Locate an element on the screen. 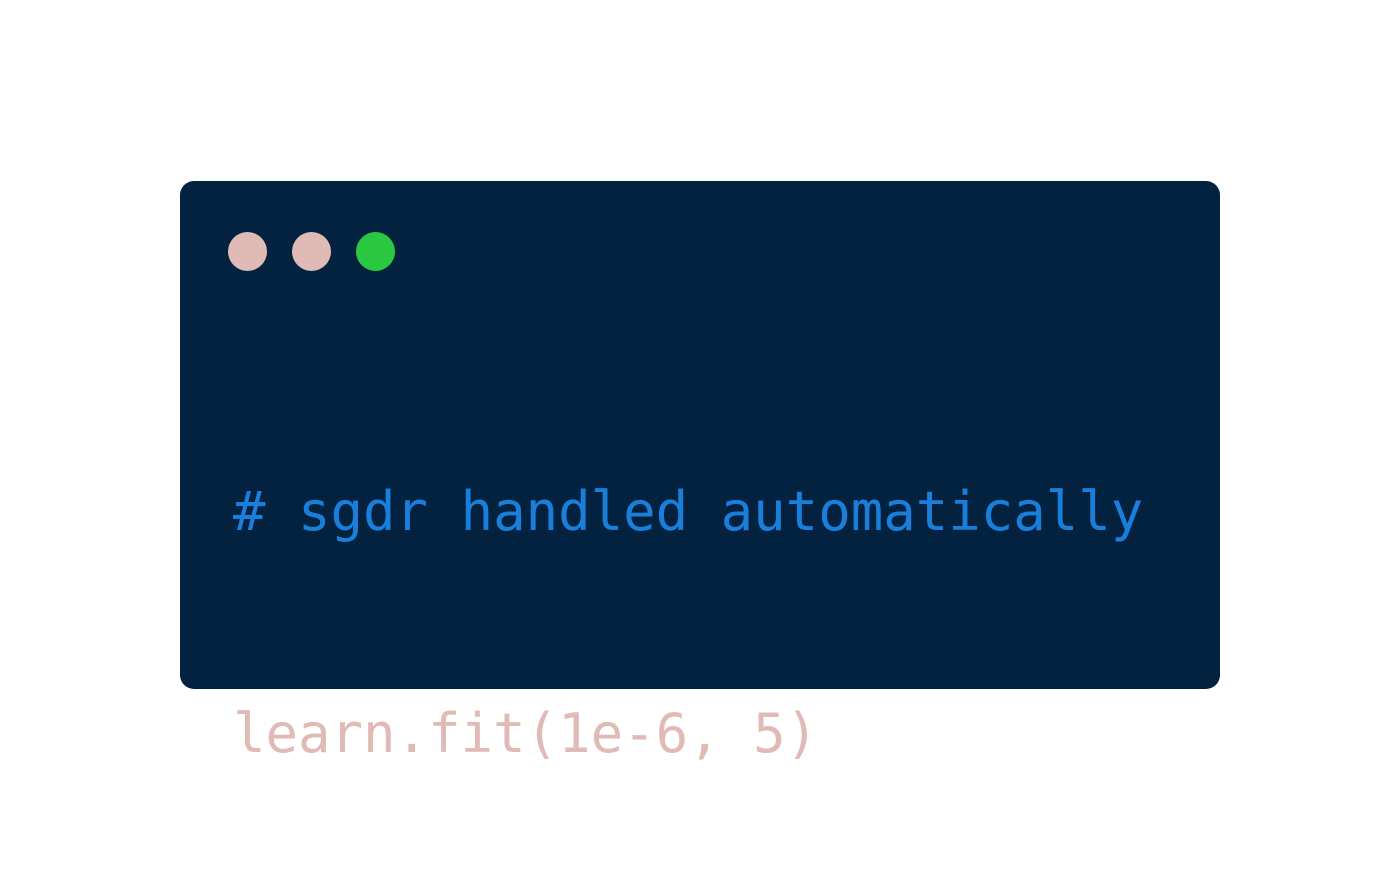 This screenshot has height=873, width=1400. maximize-dot-icon is located at coordinates (375, 251).